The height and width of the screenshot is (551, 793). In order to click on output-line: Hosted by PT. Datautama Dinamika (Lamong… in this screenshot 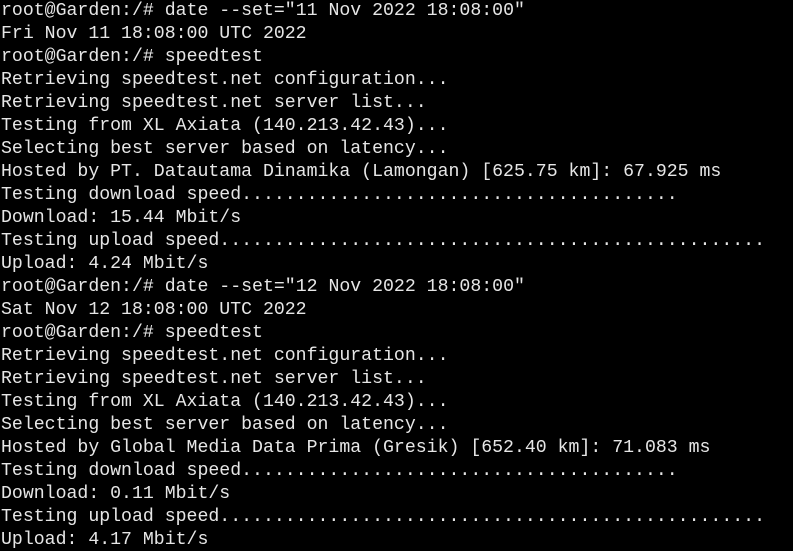, I will do `click(361, 172)`.